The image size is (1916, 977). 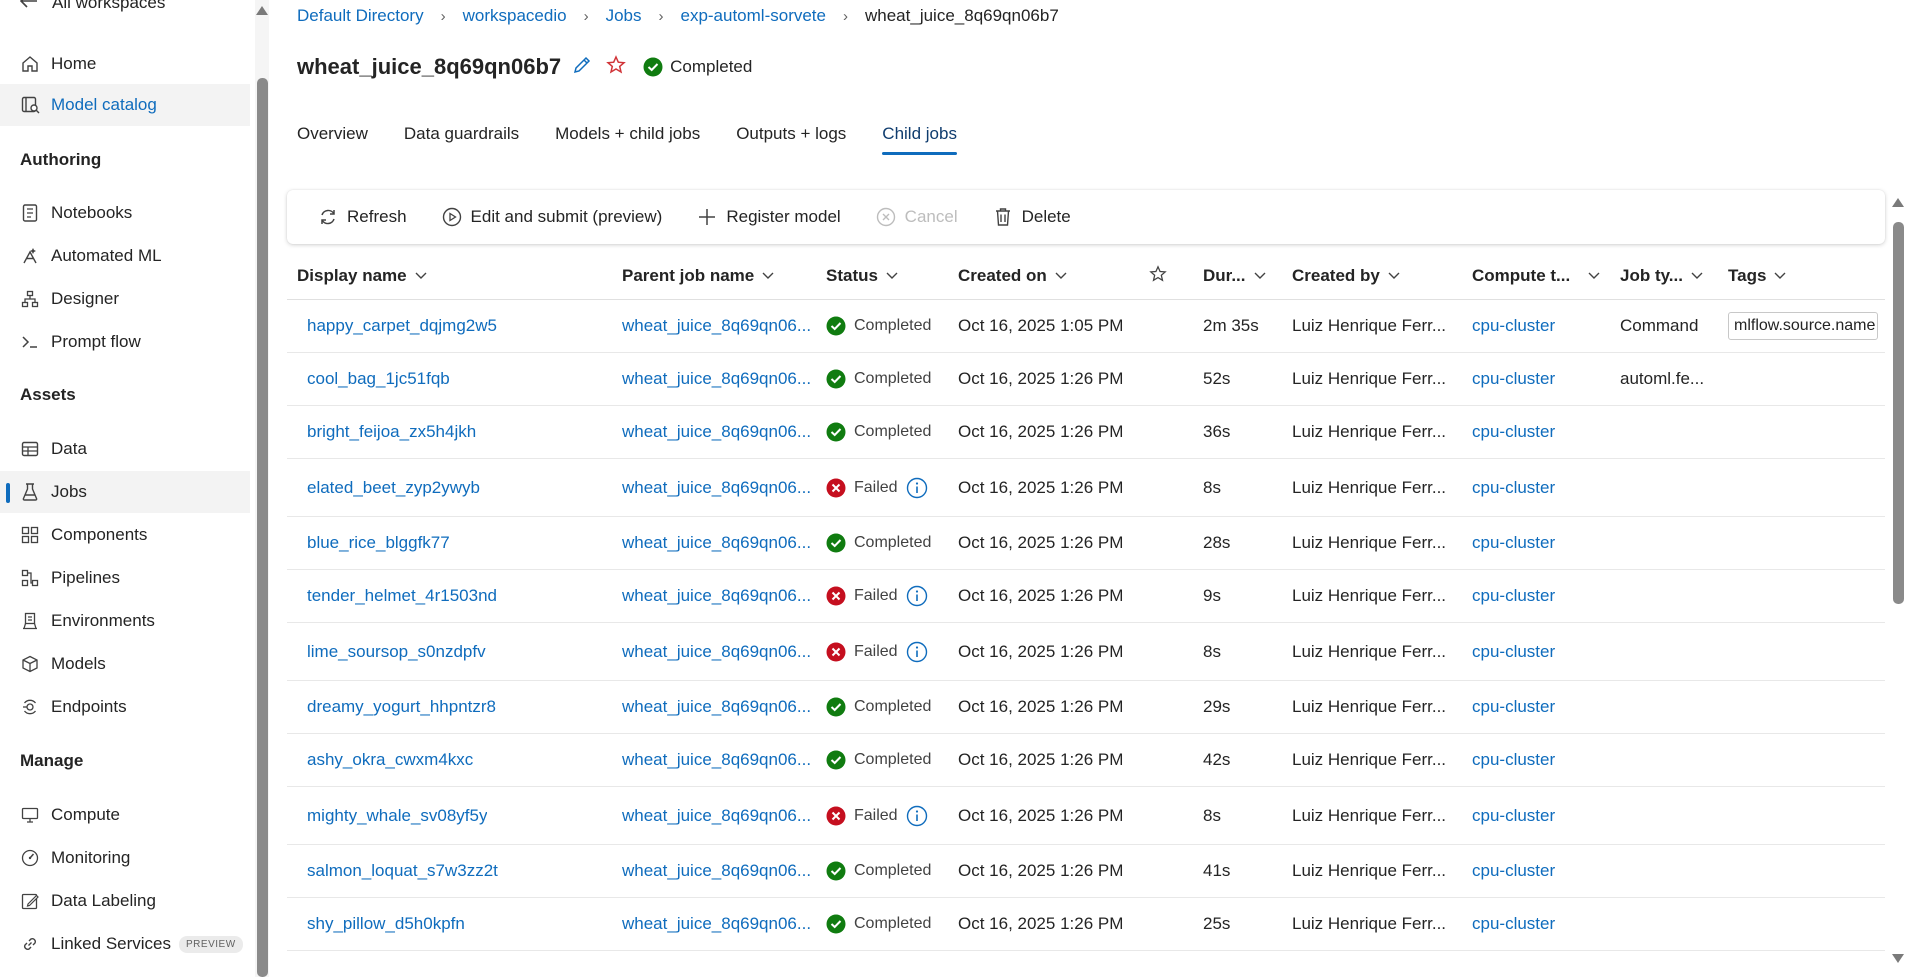 What do you see at coordinates (402, 326) in the screenshot?
I see `job-name-link: happy_carpet_dqjmg2w5` at bounding box center [402, 326].